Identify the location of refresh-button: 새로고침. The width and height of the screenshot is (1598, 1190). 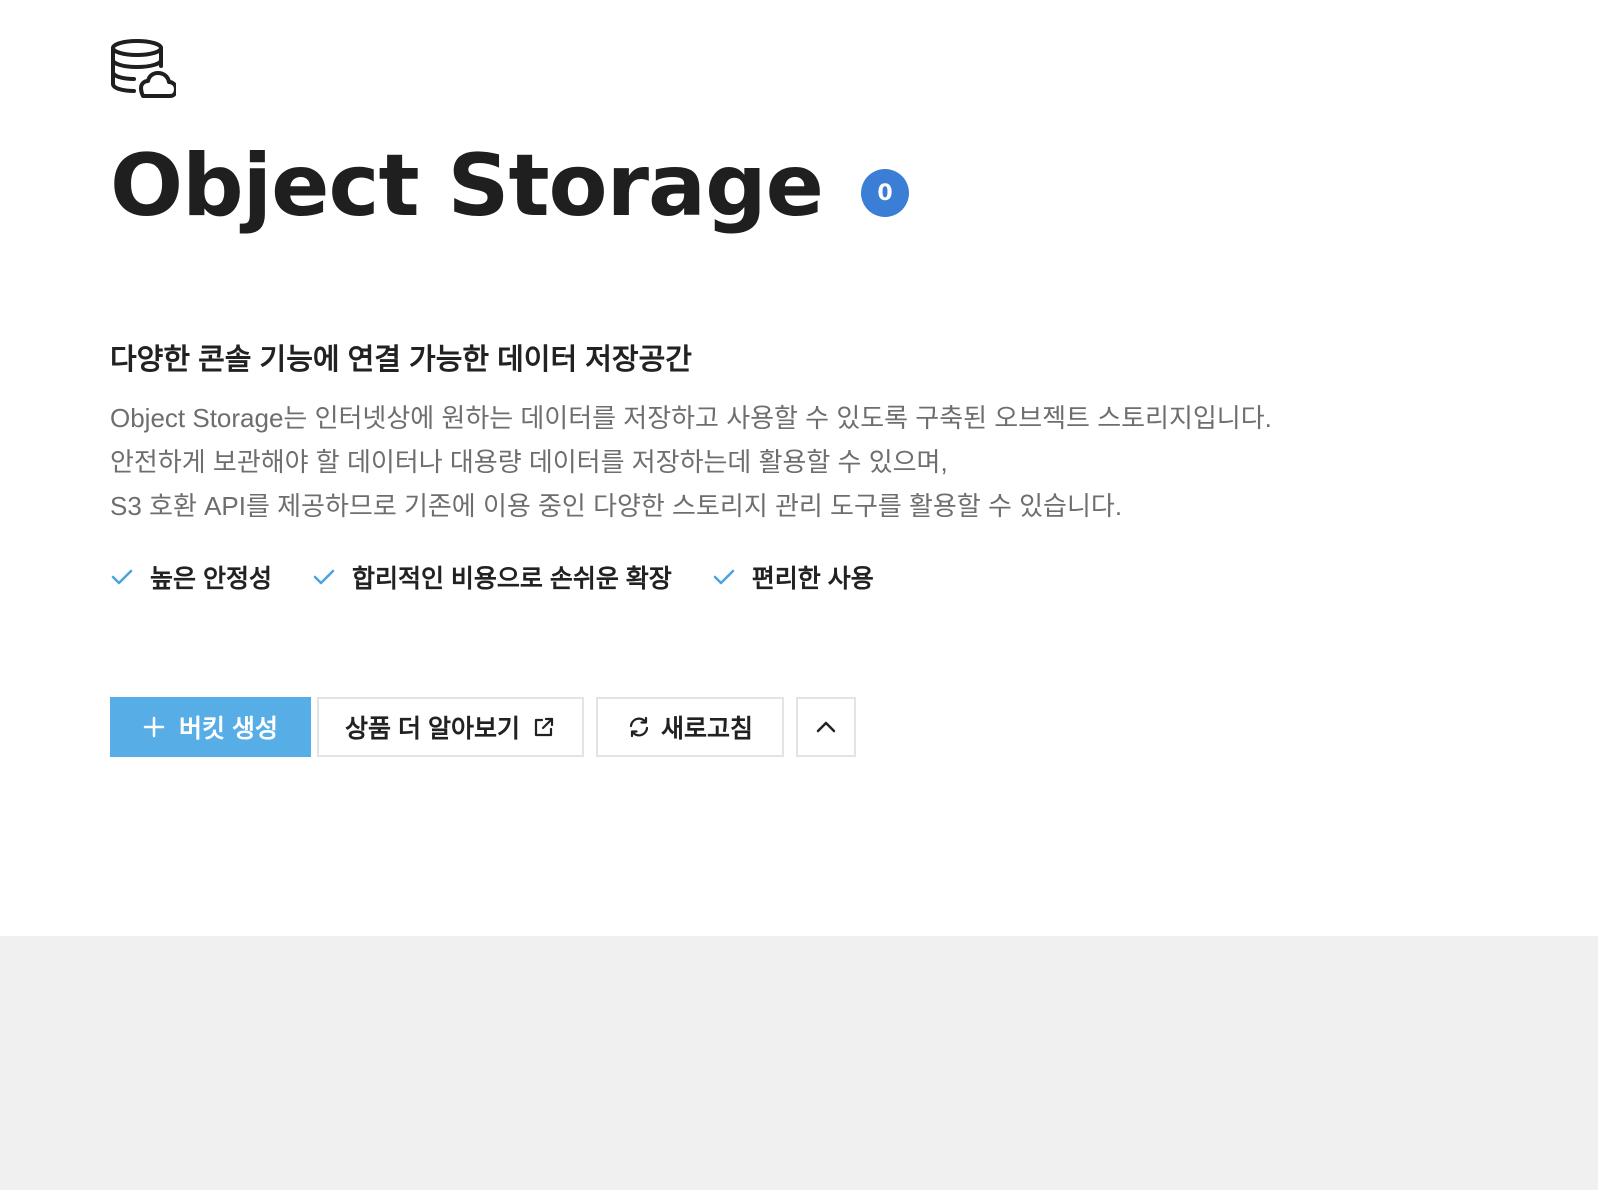
(690, 727).